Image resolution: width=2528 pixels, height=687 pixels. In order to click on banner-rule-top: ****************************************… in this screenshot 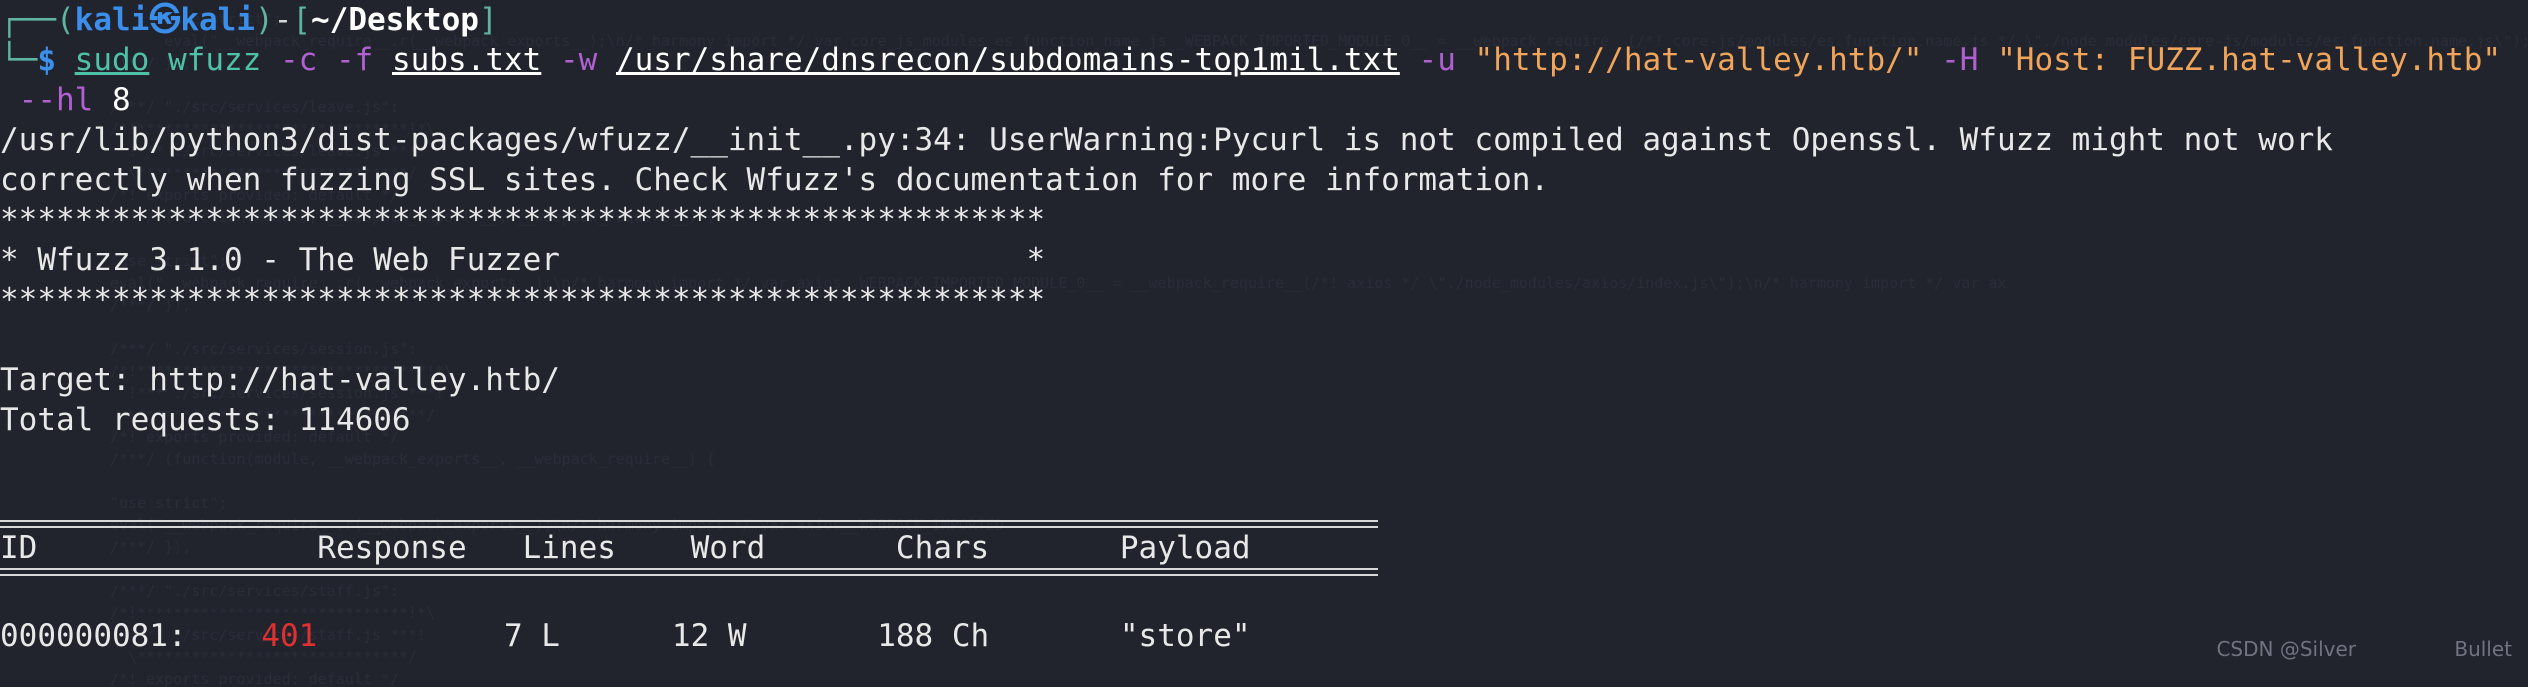, I will do `click(523, 220)`.